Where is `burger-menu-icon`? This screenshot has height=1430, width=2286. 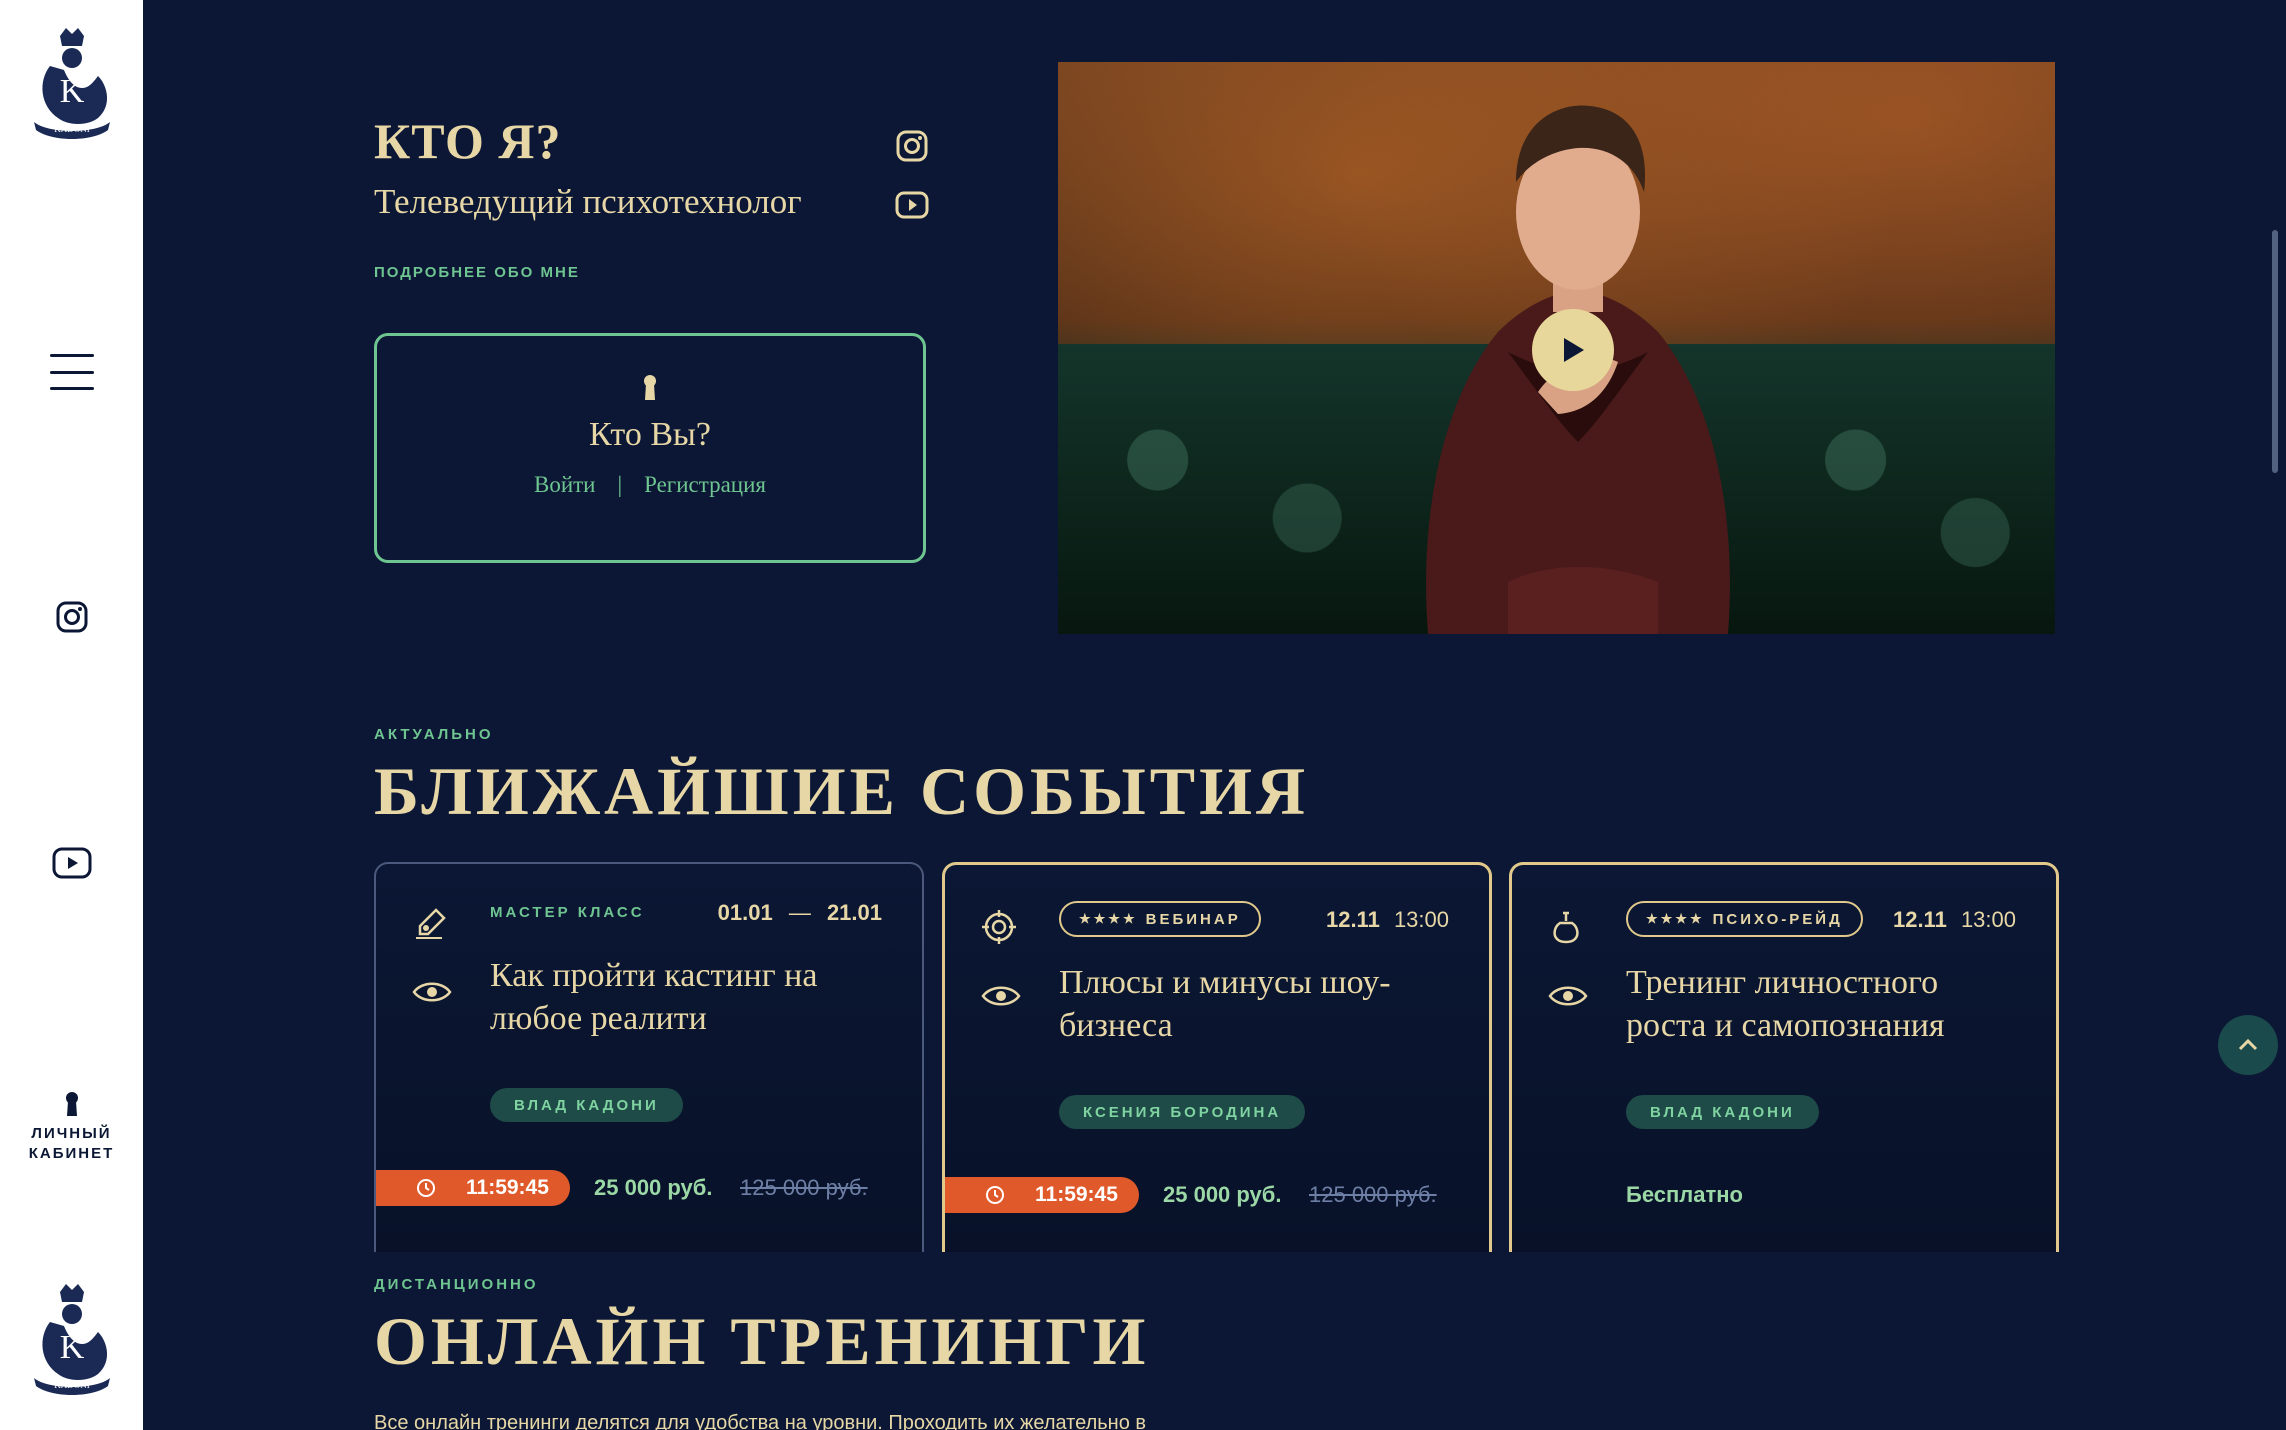 burger-menu-icon is located at coordinates (71, 372).